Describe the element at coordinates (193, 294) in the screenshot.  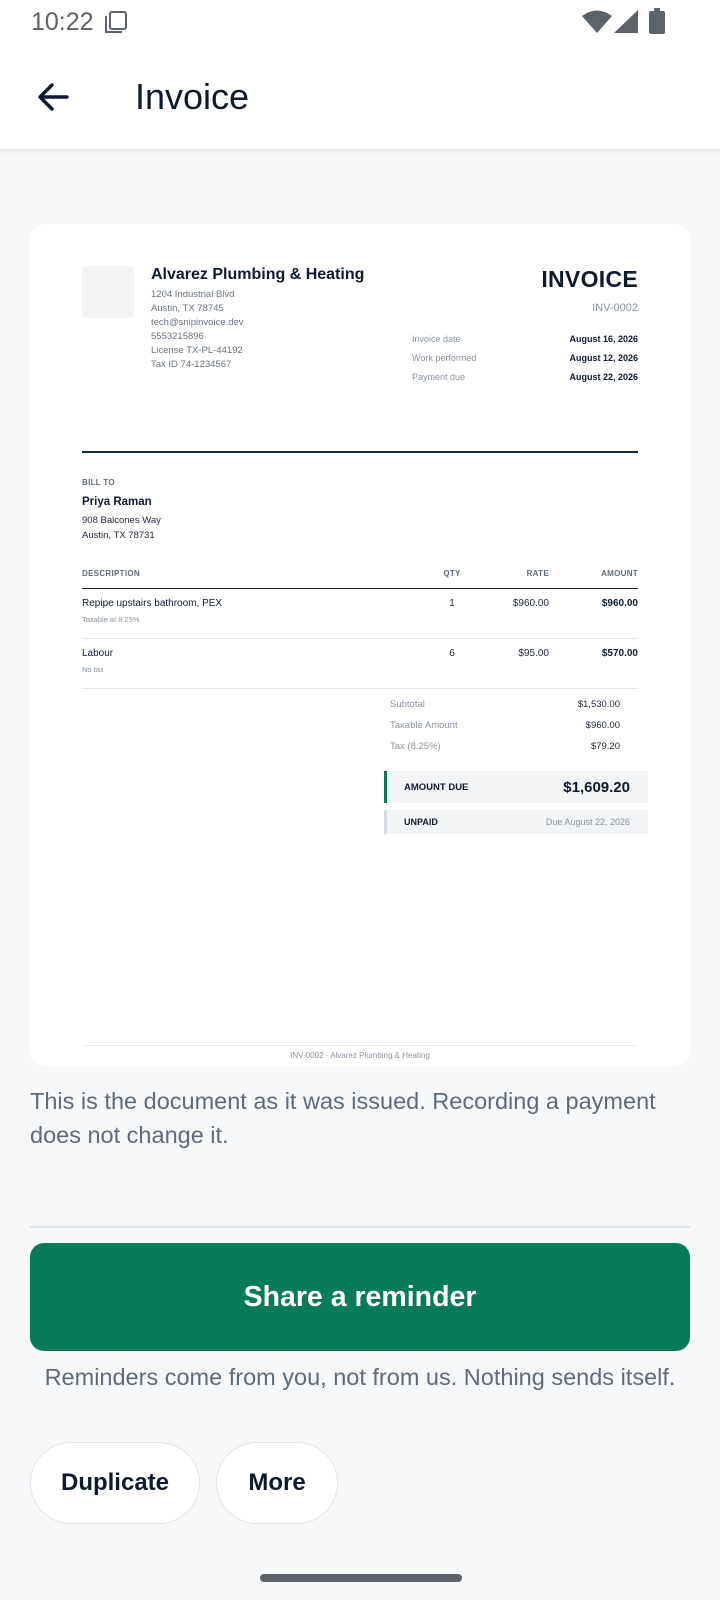
I see `business-address-line1: 1204 Industrial Blvd` at that location.